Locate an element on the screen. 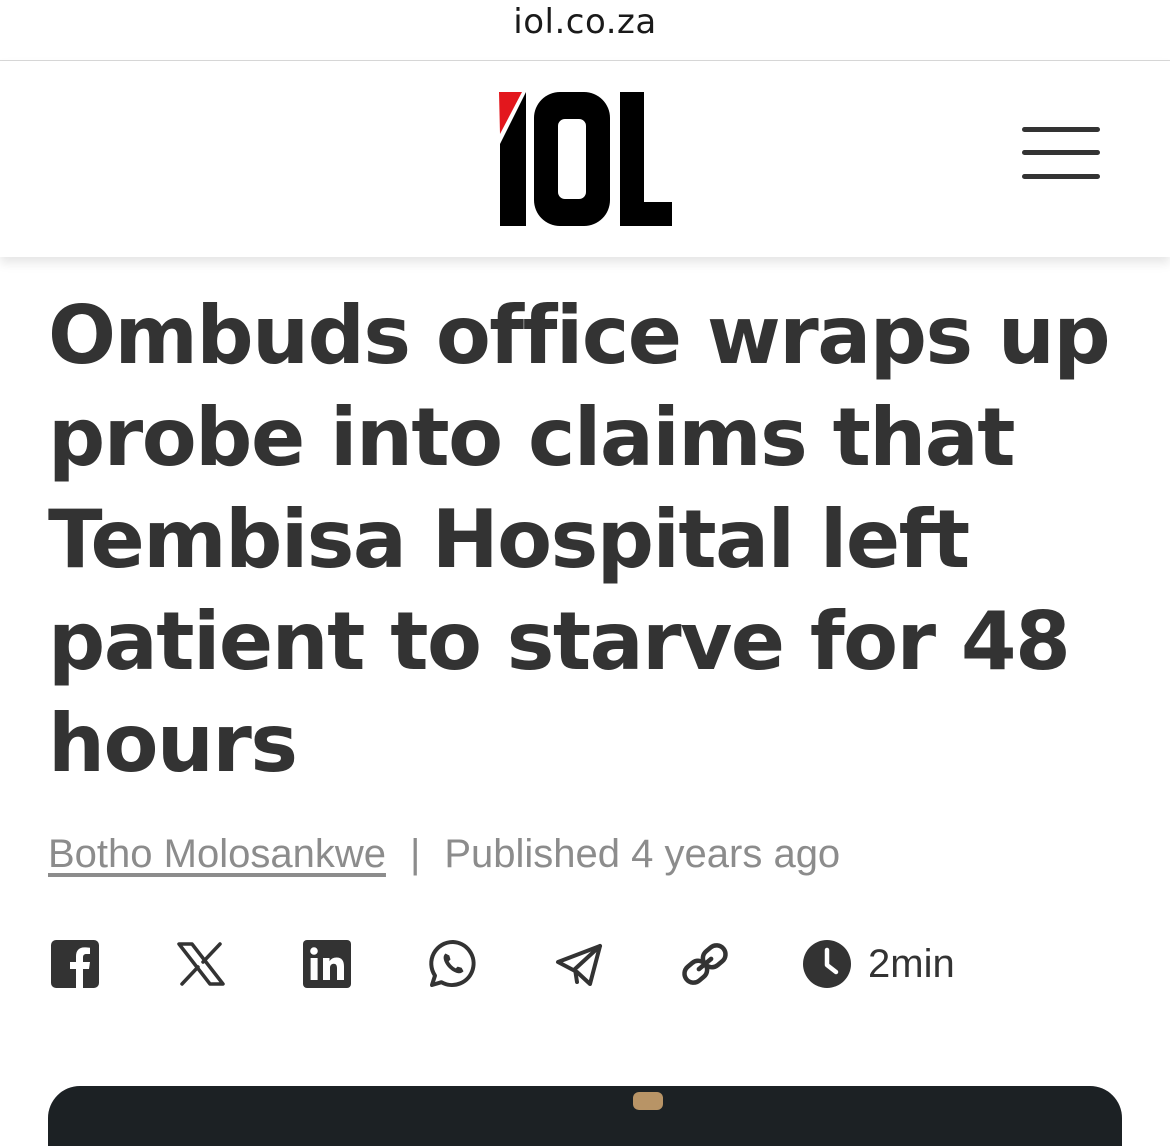  browser-url-bar: iol.co.za is located at coordinates (585, 30).